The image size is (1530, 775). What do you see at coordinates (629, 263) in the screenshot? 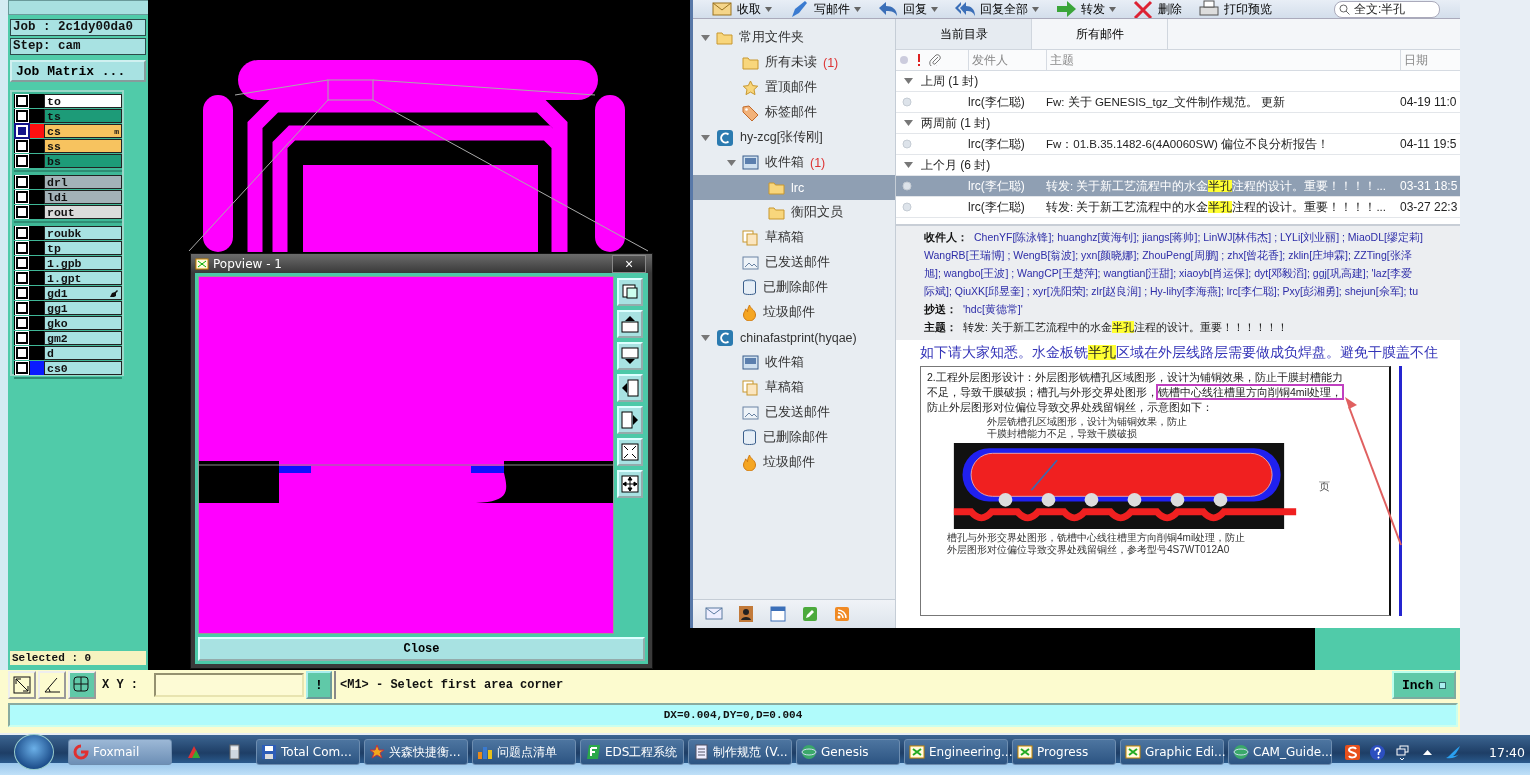
I see `close-button: ×` at bounding box center [629, 263].